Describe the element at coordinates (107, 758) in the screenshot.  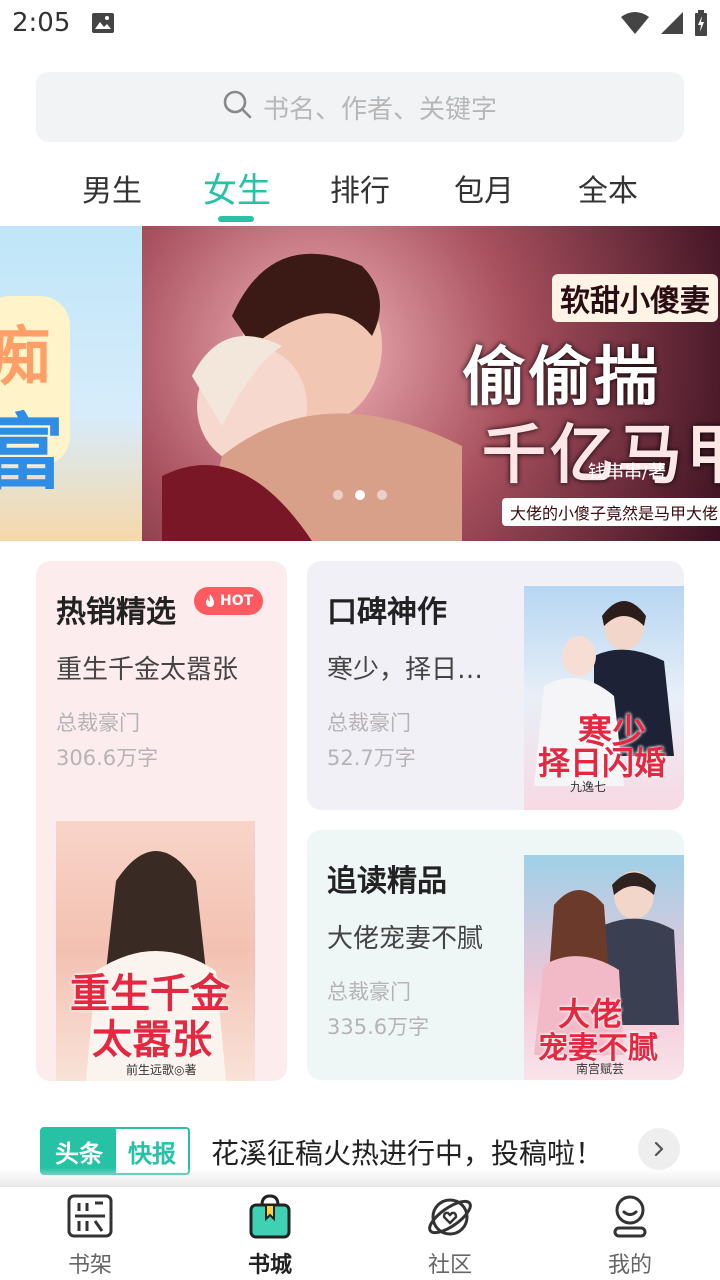
I see `book-word-count: 306.6万字` at that location.